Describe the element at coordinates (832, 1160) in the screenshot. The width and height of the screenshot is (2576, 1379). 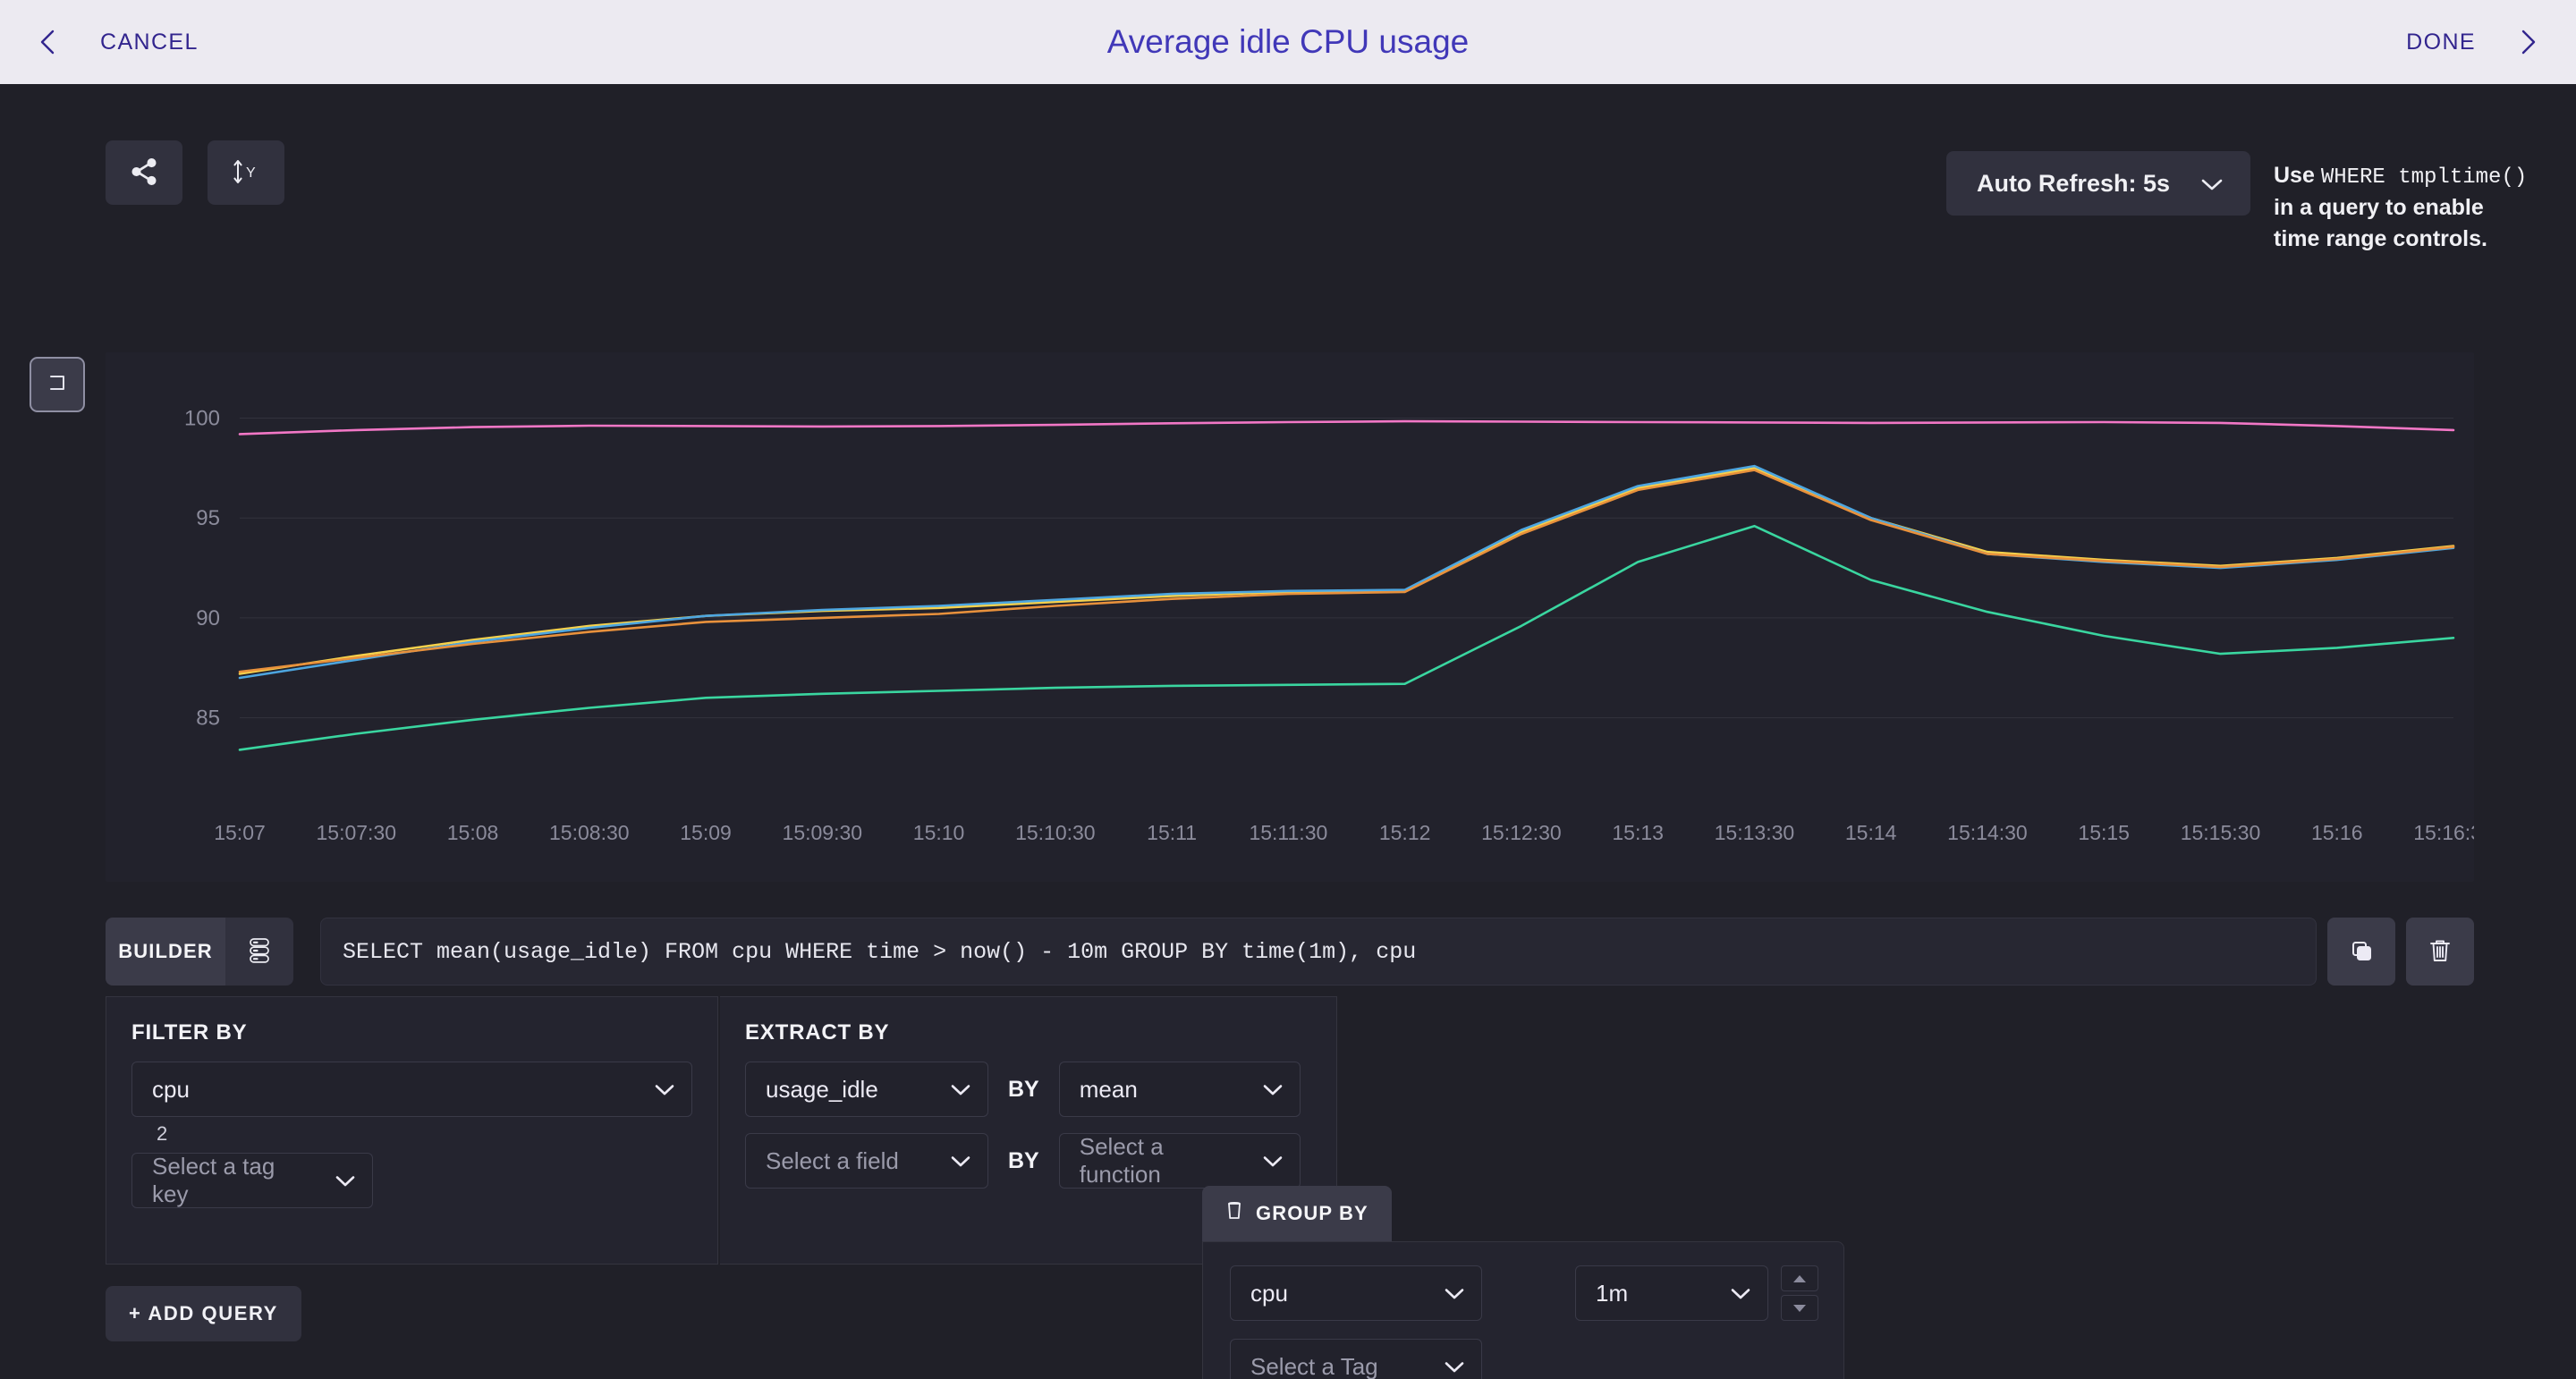
I see `extract-field-placeholder: Select a field` at that location.